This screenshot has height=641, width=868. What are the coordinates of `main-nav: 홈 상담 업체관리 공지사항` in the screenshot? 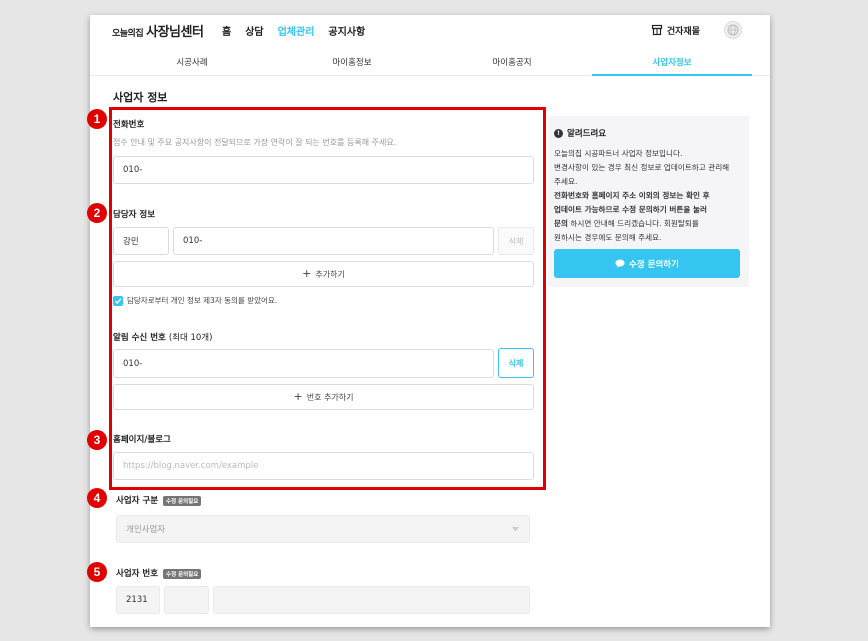 It's located at (293, 30).